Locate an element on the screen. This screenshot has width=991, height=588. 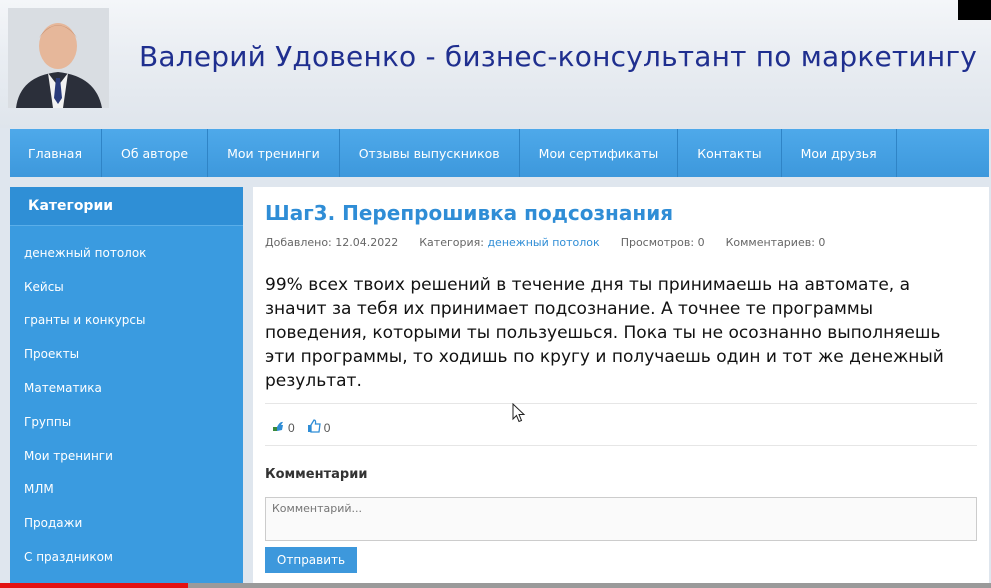
sidebar-item-trainings: Мои тренинги is located at coordinates (126, 456).